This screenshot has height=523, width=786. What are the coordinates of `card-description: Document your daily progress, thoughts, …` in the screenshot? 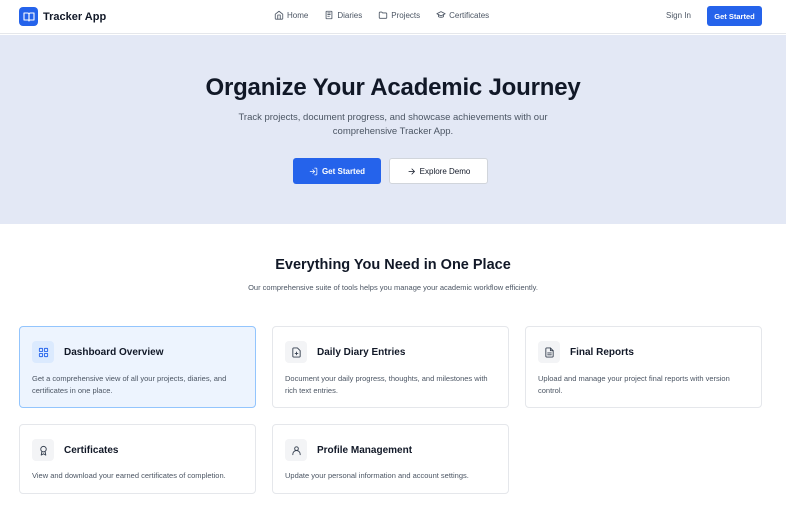 It's located at (386, 384).